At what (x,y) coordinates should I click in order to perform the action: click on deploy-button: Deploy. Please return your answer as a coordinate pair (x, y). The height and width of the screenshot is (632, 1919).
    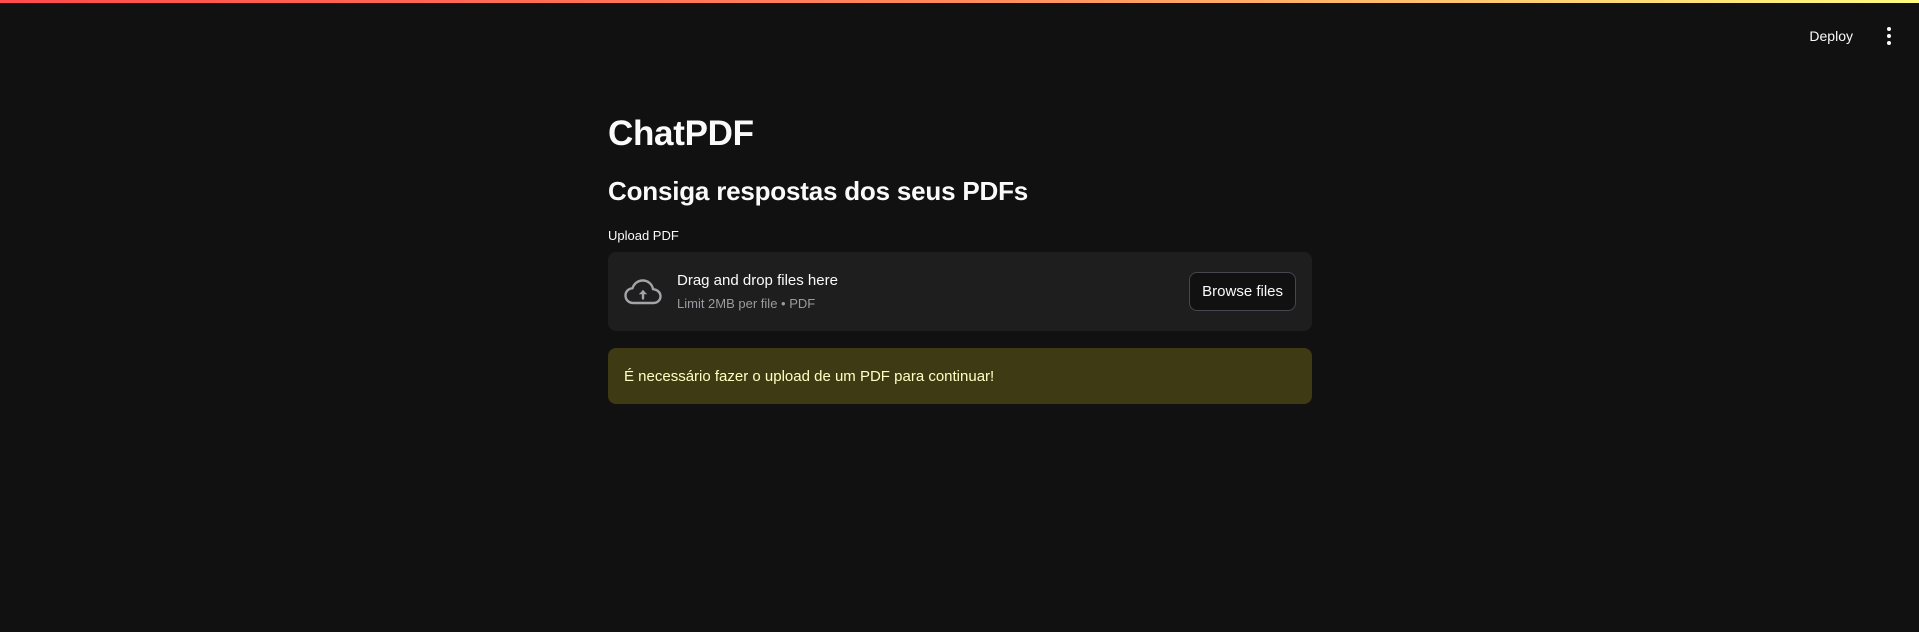
    Looking at the image, I should click on (1831, 36).